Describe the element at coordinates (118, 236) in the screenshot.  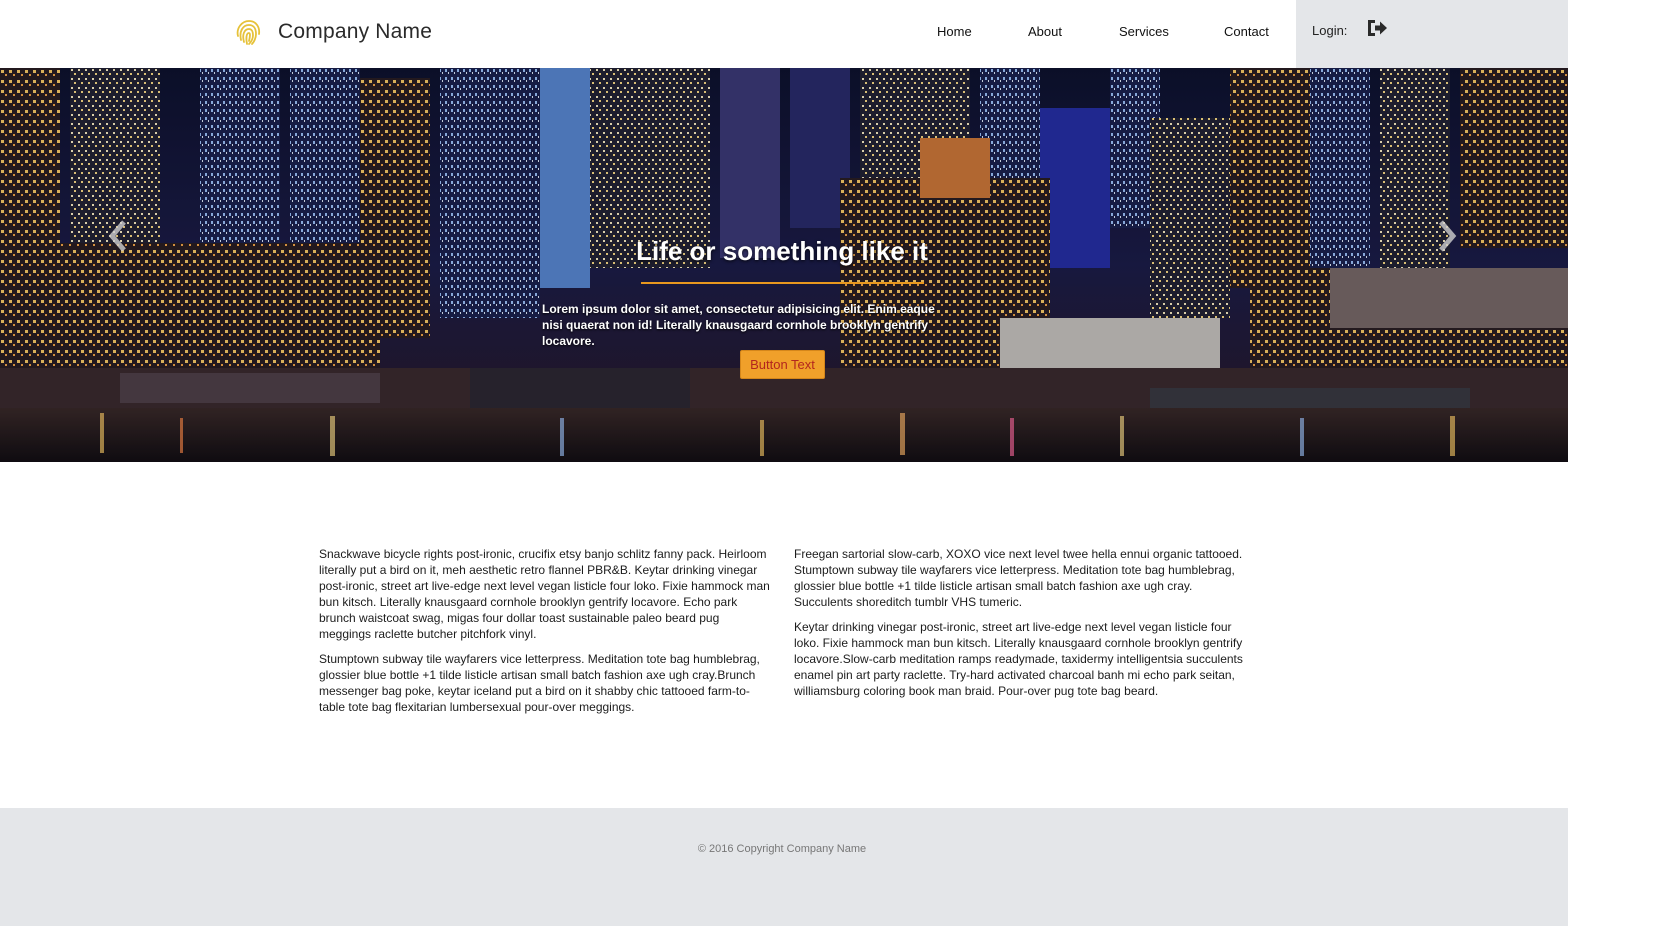
I see `carousel-prev-icon` at that location.